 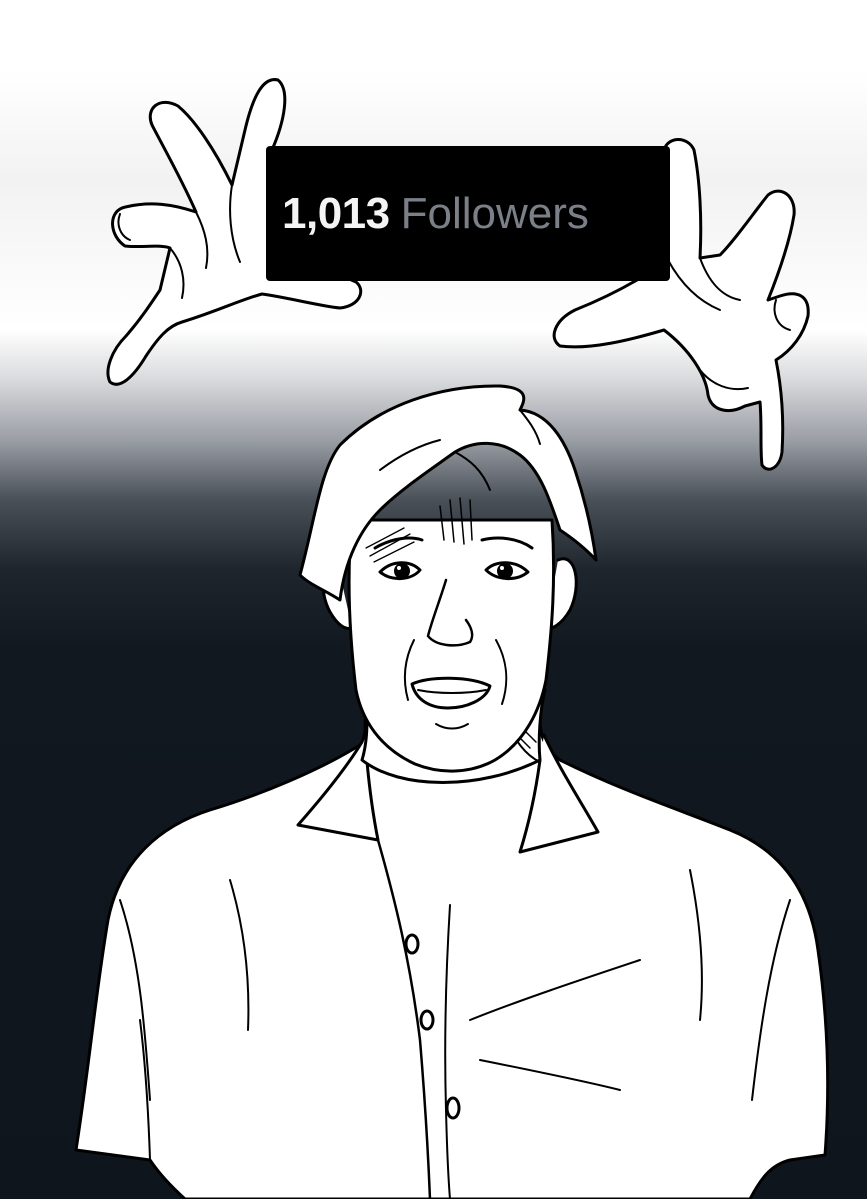 I want to click on followers-count-badge: 1,013 Followers, so click(x=468, y=213).